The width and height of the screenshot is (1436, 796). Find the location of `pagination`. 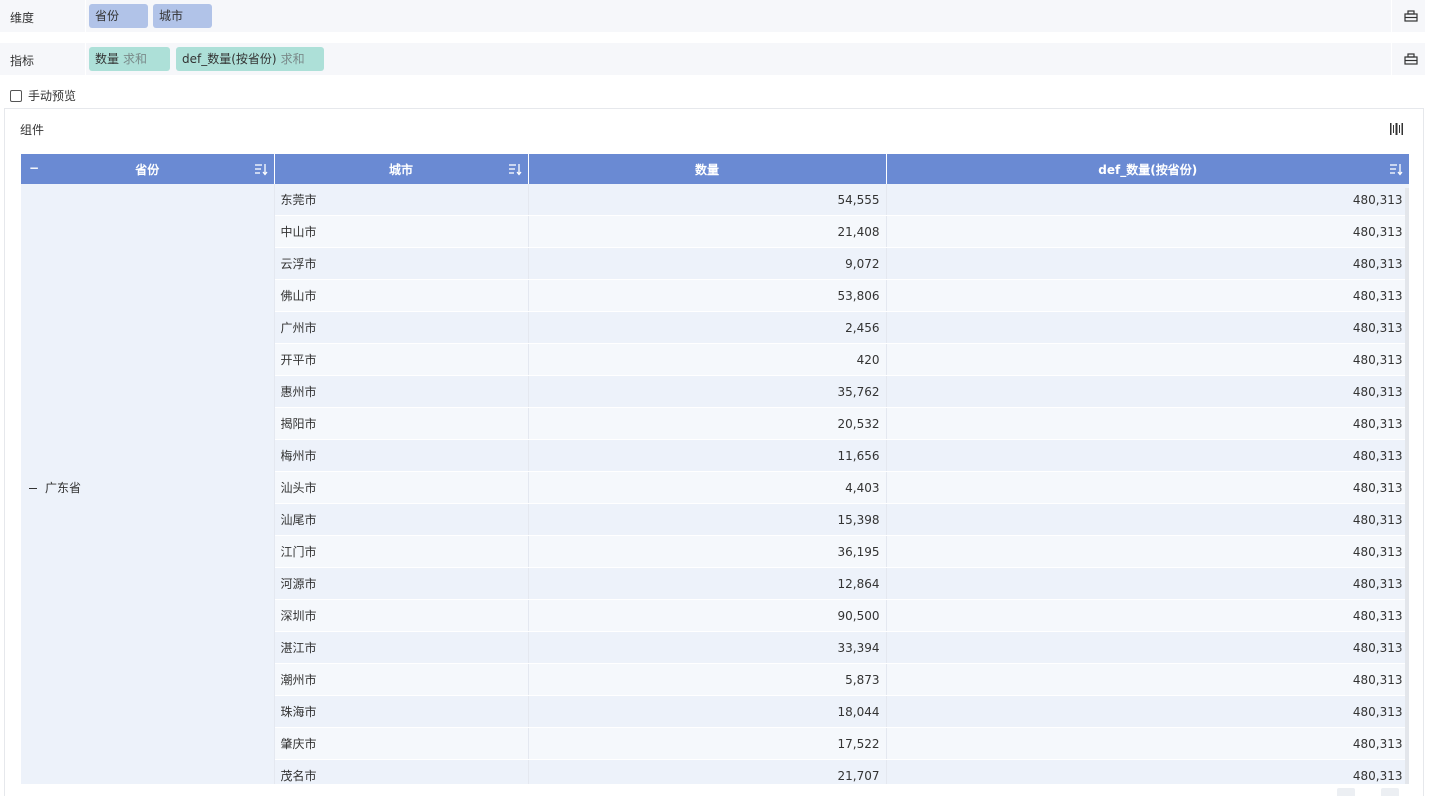

pagination is located at coordinates (1368, 792).